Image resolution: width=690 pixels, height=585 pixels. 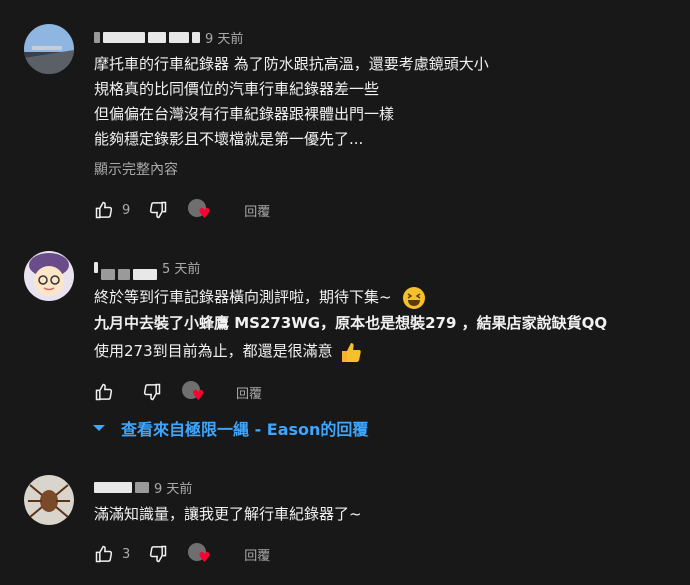 I want to click on comment-text-line: 摩托車的行車紀錄器 為了防水跟抗高溫，還要考慮鏡頭大小, so click(x=291, y=64).